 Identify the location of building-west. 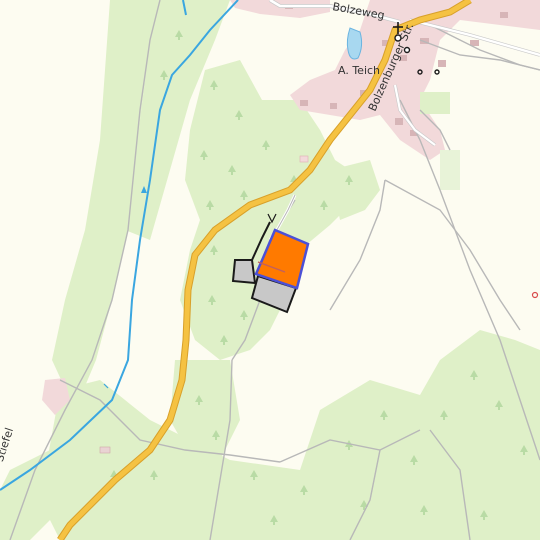
(244, 272).